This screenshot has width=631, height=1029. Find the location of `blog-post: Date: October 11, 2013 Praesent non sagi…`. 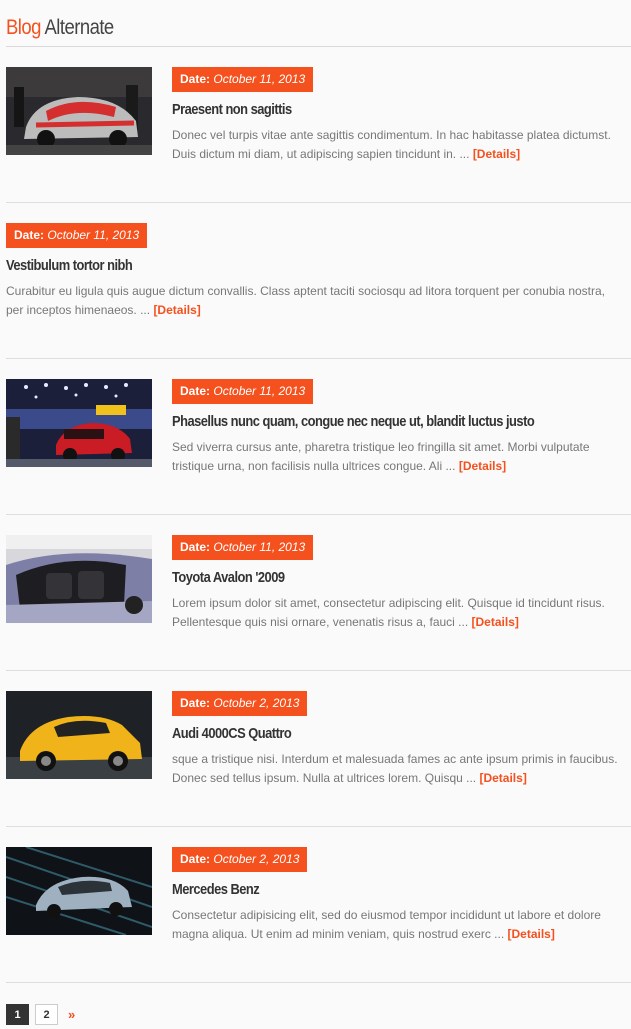

blog-post: Date: October 11, 2013 Praesent non sagi… is located at coordinates (318, 135).